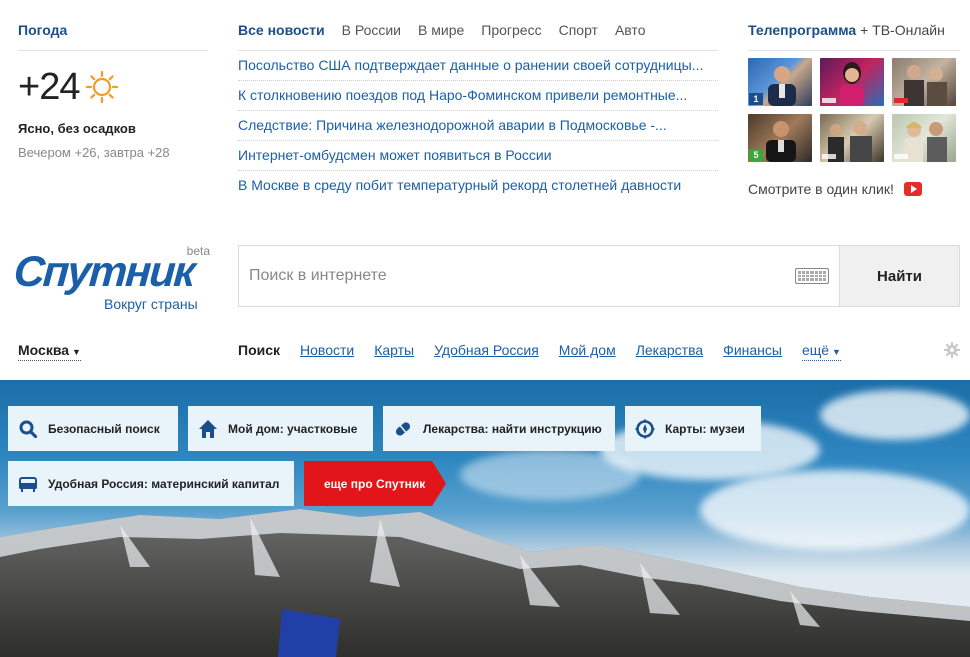 The height and width of the screenshot is (657, 970). What do you see at coordinates (512, 428) in the screenshot?
I see `promo-label: Лекарства: найти инструкцию` at bounding box center [512, 428].